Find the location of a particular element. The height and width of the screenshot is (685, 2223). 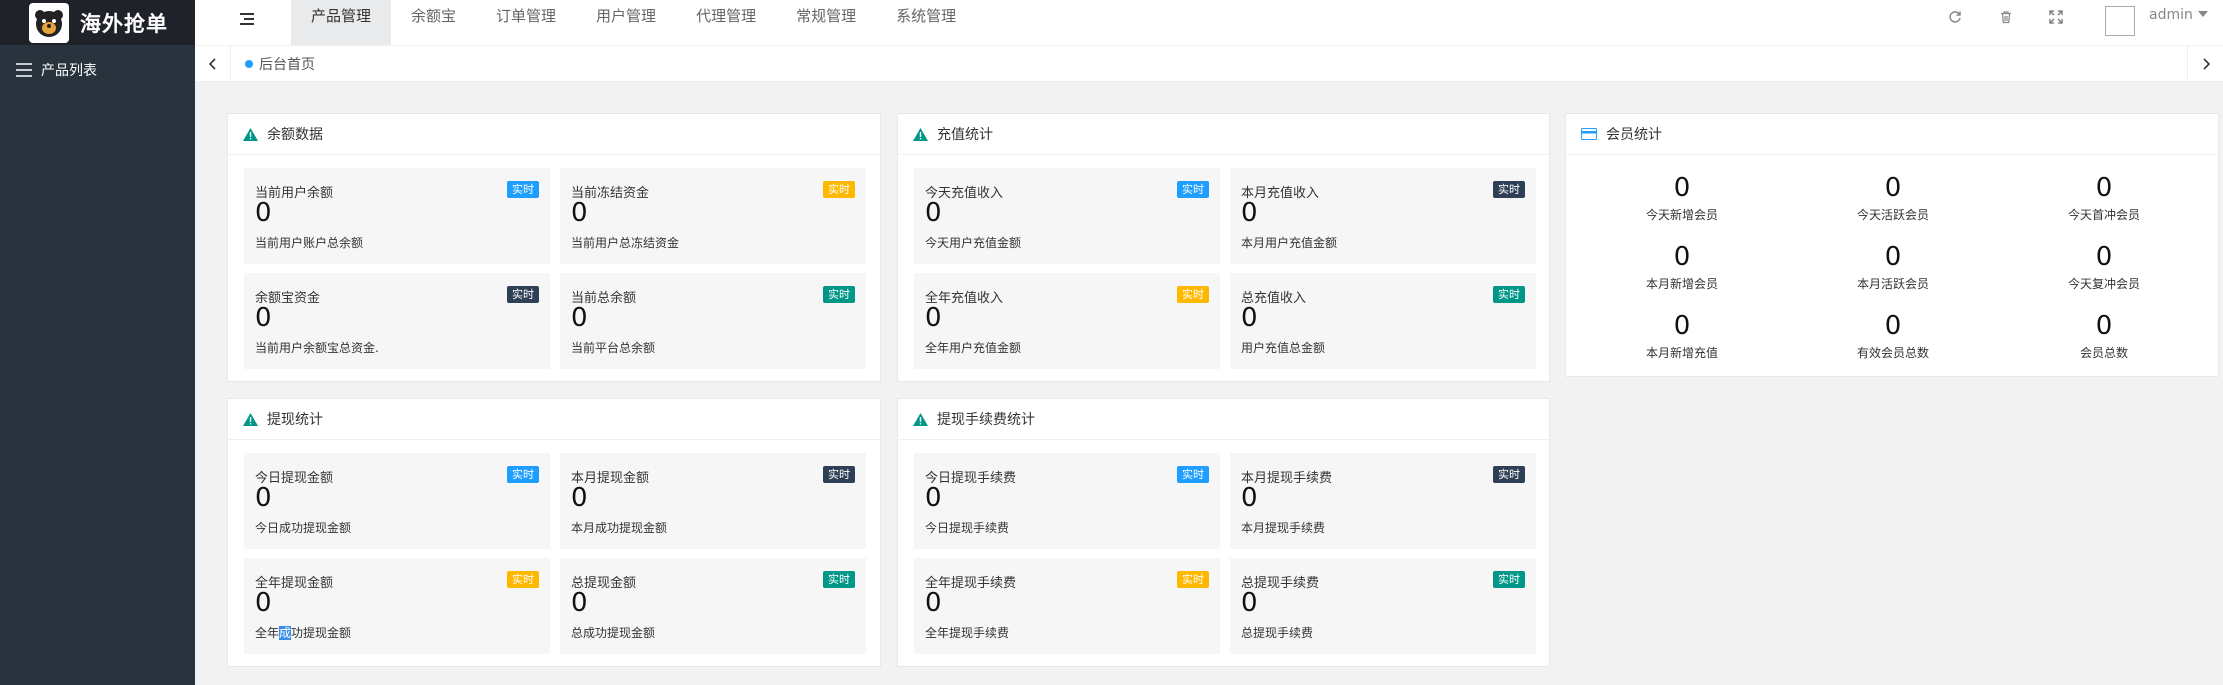

tab-scroll-left-icon is located at coordinates (213, 64).